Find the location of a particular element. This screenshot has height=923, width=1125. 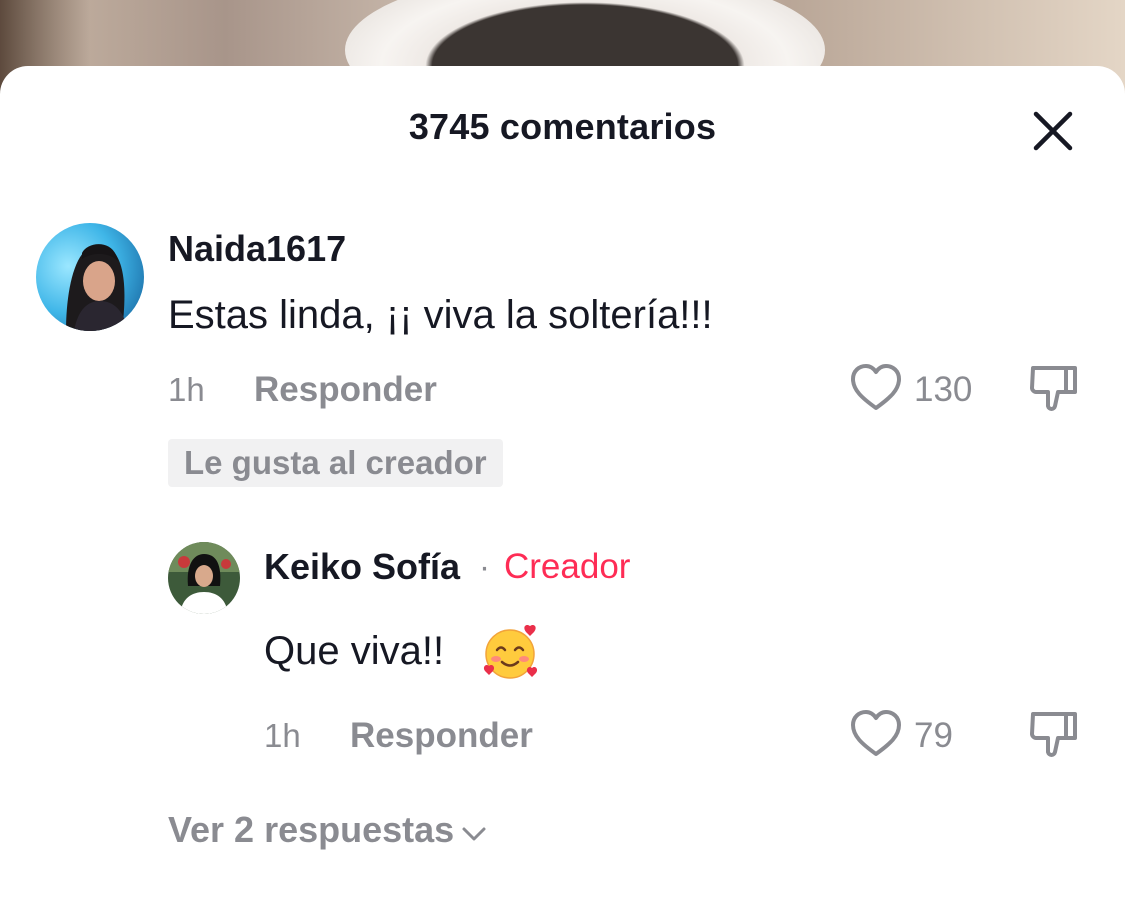

smiling-face-with-hearts-icon is located at coordinates (512, 652).